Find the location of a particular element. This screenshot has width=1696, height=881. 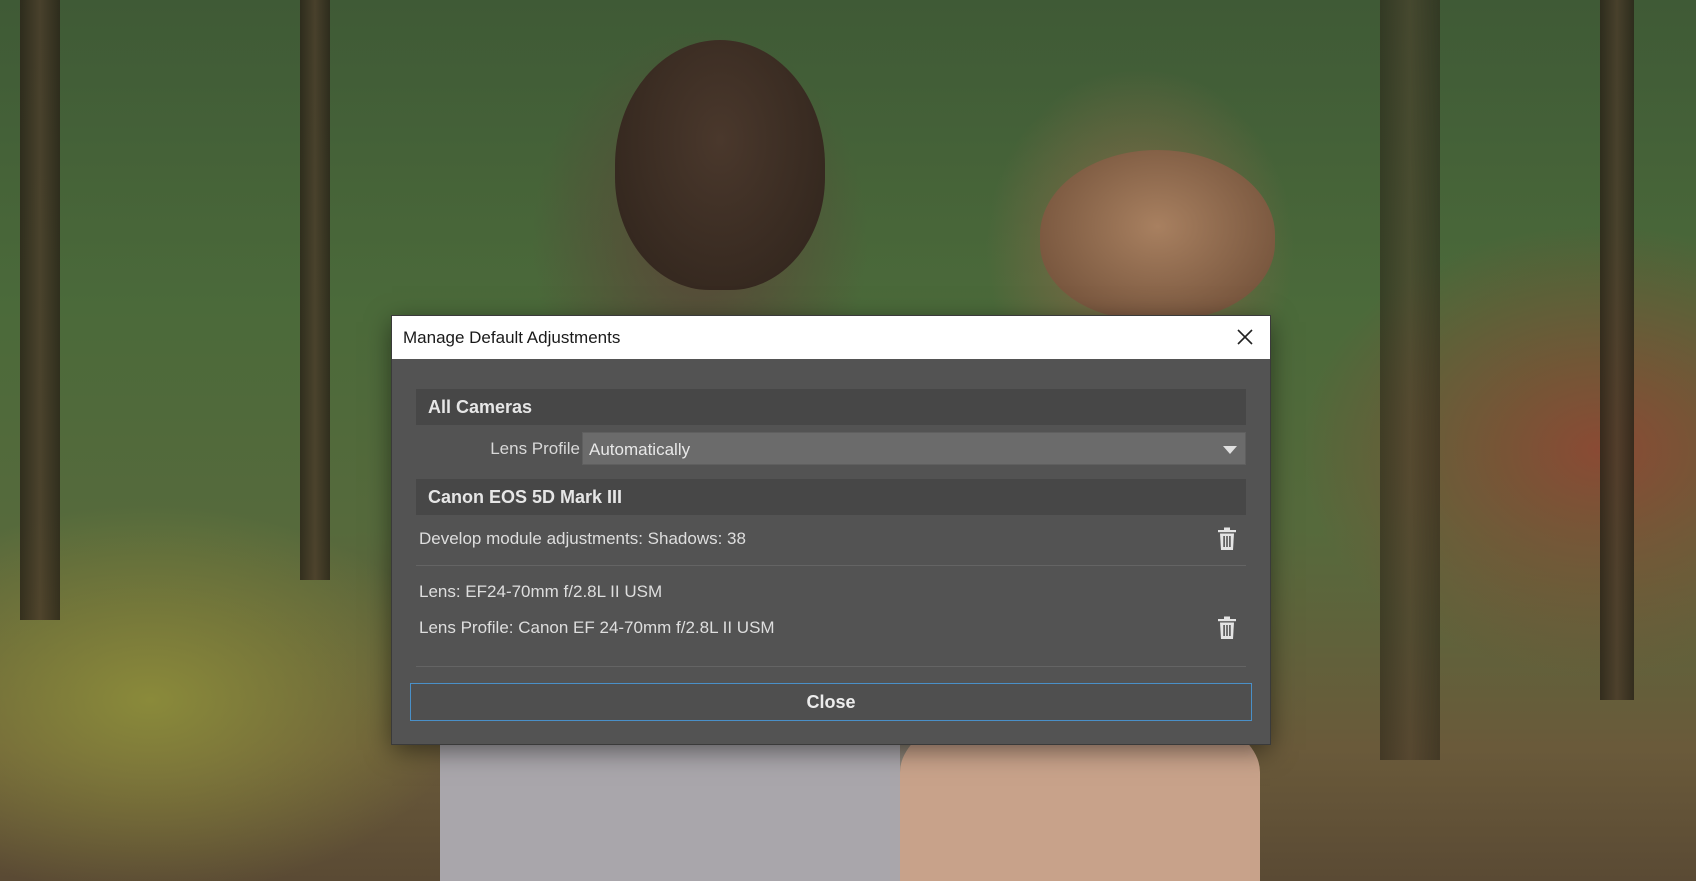

close-button: Close is located at coordinates (831, 702).